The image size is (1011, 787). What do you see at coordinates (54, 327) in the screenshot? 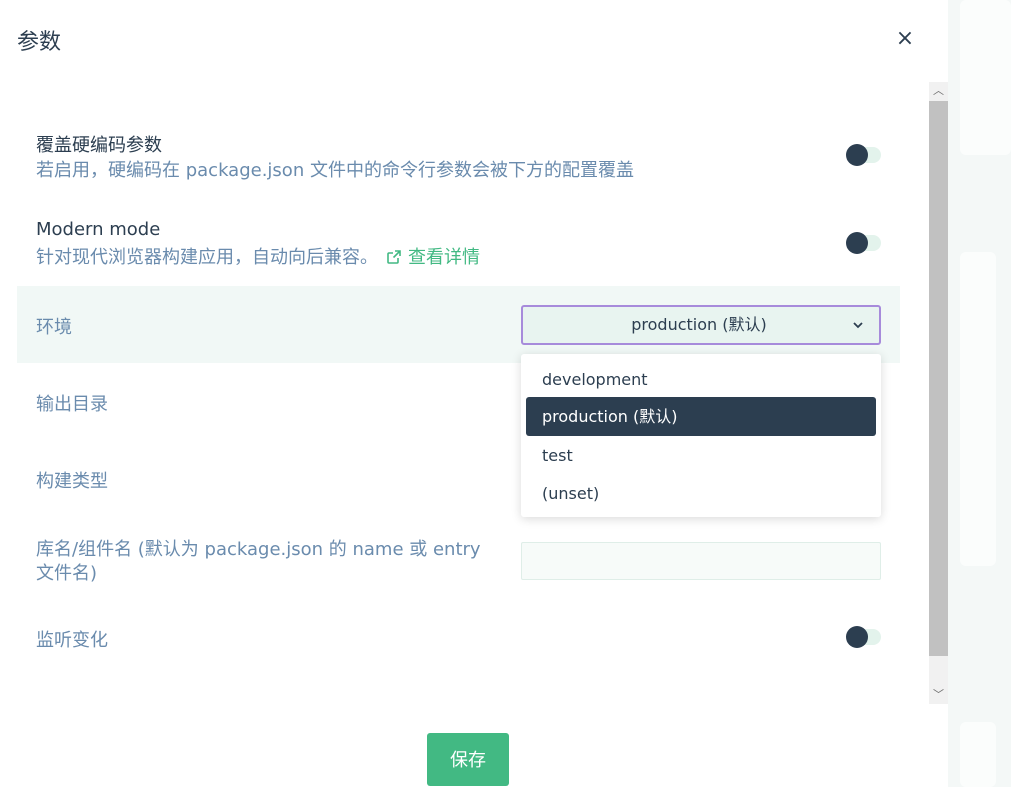
I see `env-label: 环境` at bounding box center [54, 327].